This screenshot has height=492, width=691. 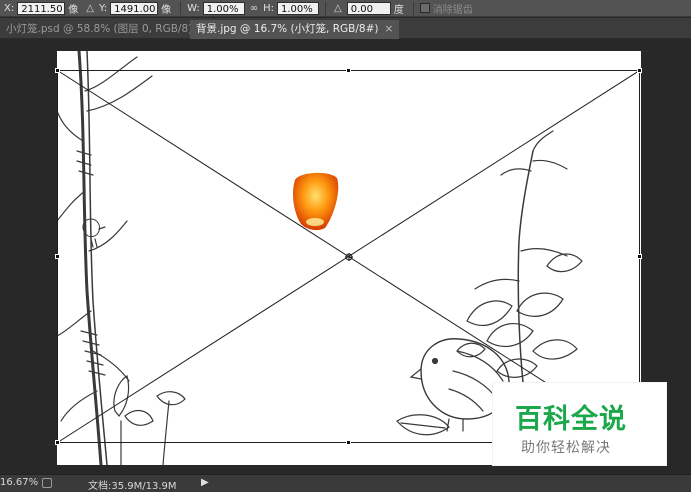 I want to click on transform-handle-bottom-left, so click(x=57, y=442).